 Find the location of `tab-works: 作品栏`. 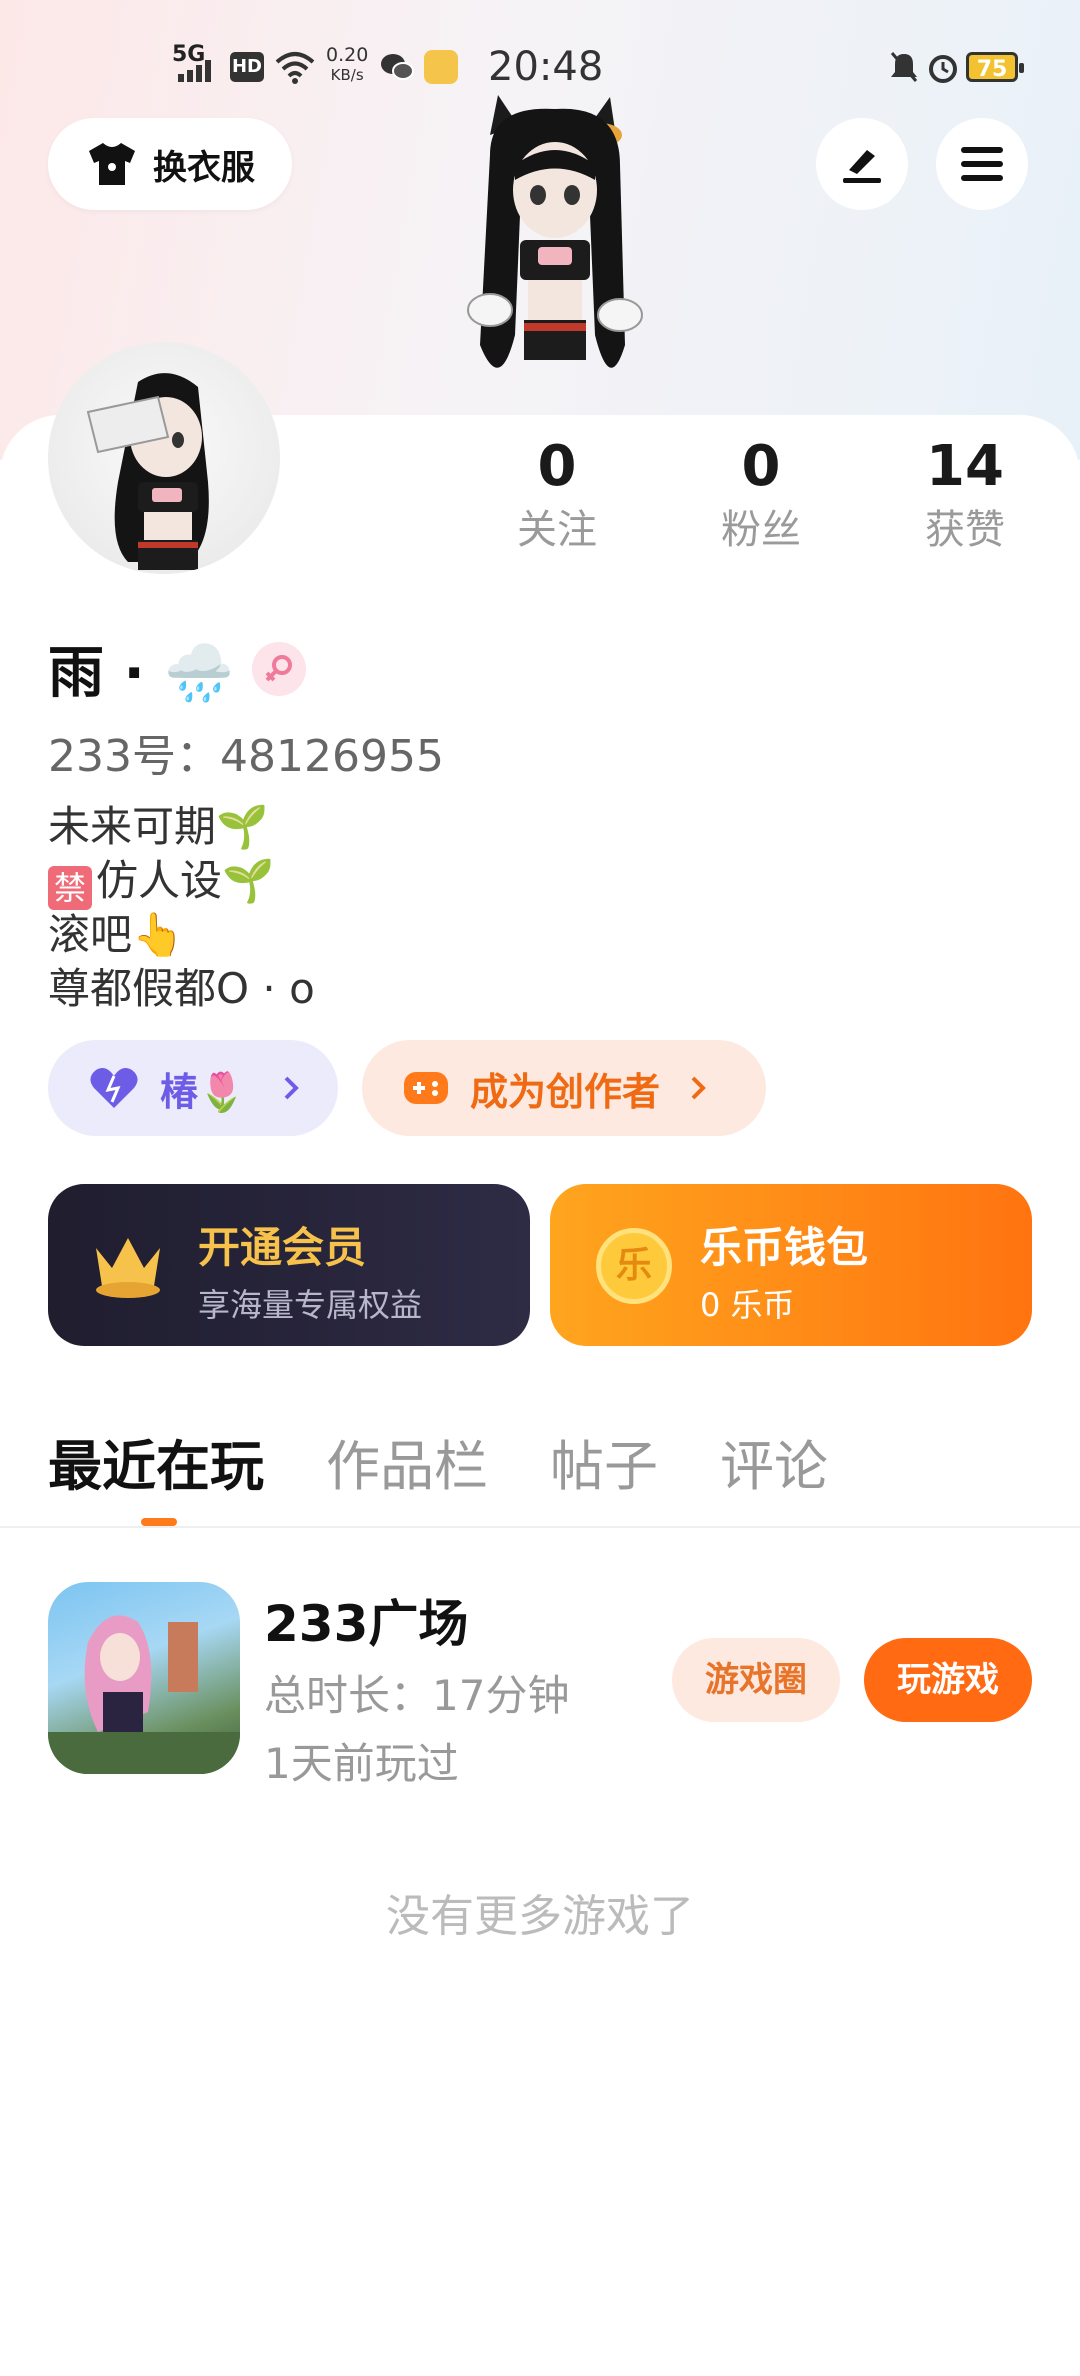

tab-works: 作品栏 is located at coordinates (407, 1461).